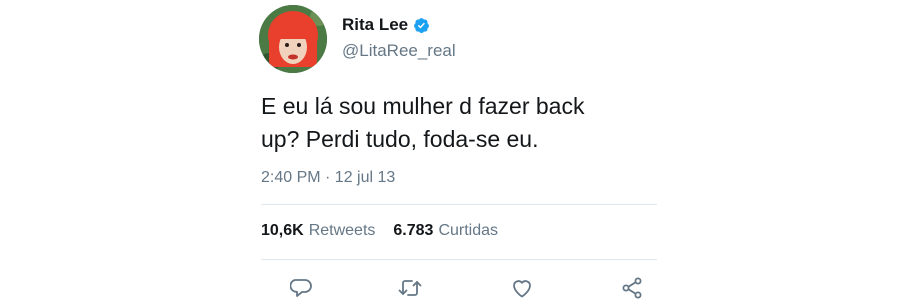 Image resolution: width=917 pixels, height=305 pixels. What do you see at coordinates (399, 51) in the screenshot?
I see `user-handle: @LitaRee_real` at bounding box center [399, 51].